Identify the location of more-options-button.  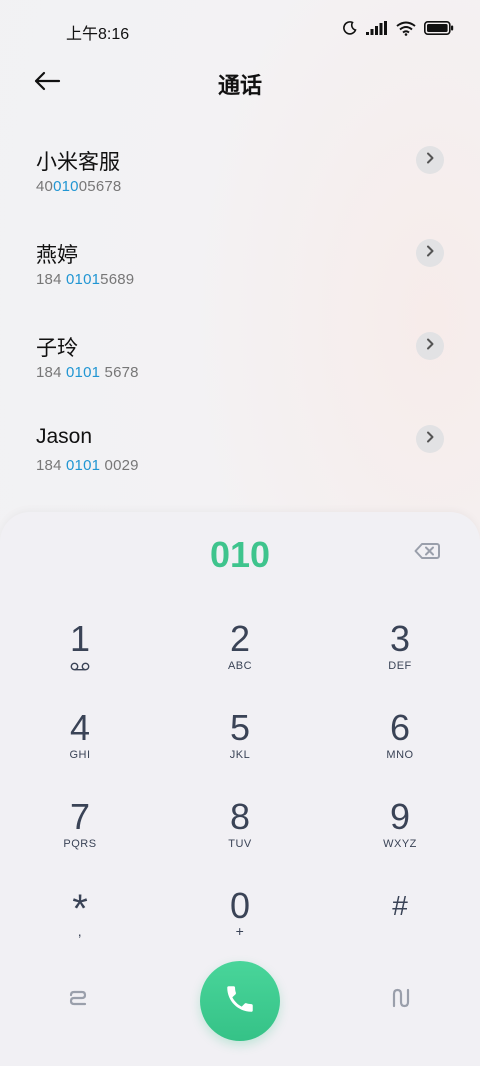
(402, 1000).